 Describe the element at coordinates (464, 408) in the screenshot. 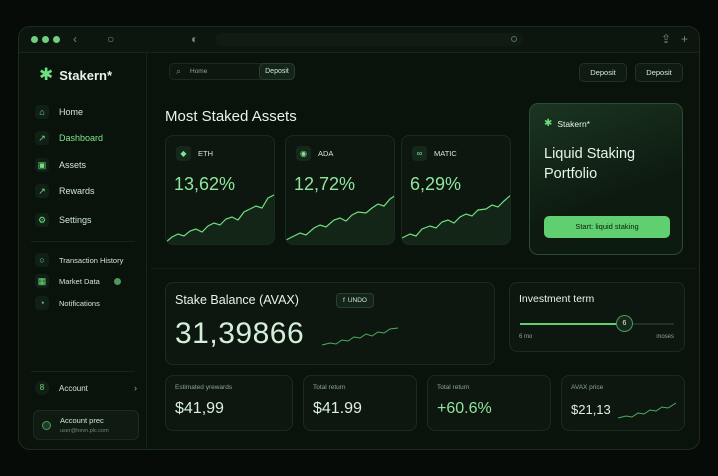

I see `stat-value: +60.6%` at that location.